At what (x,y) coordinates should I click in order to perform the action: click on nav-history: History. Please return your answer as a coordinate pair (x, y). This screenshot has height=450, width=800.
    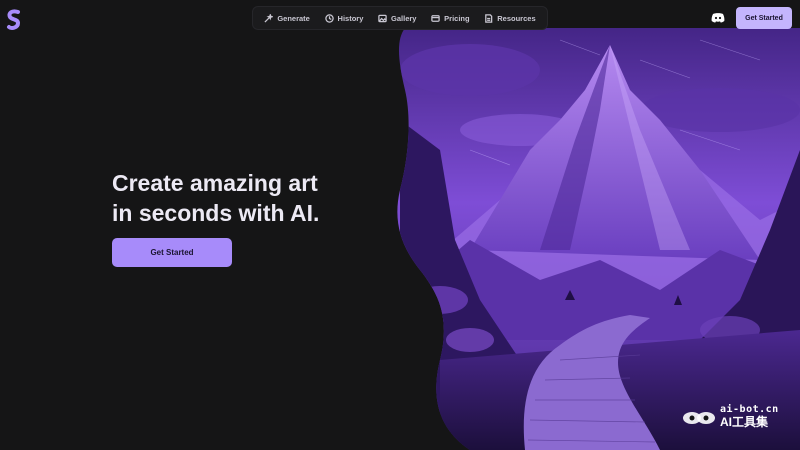
    Looking at the image, I should click on (344, 18).